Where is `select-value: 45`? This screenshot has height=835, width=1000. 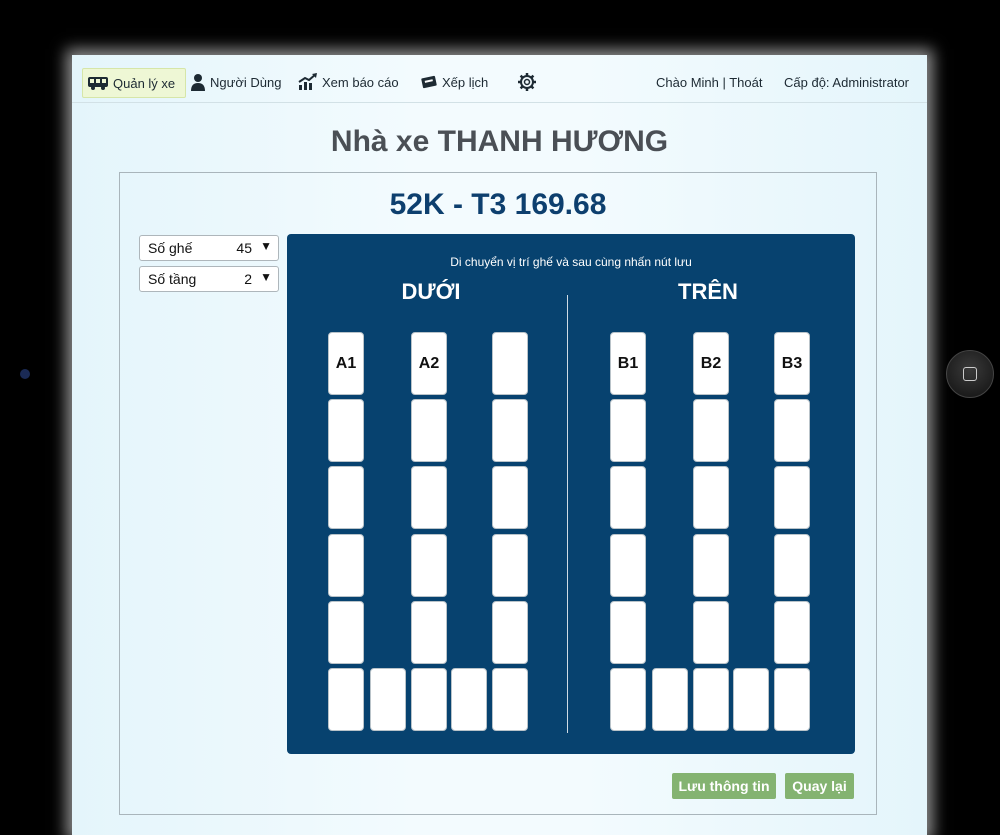 select-value: 45 is located at coordinates (244, 248).